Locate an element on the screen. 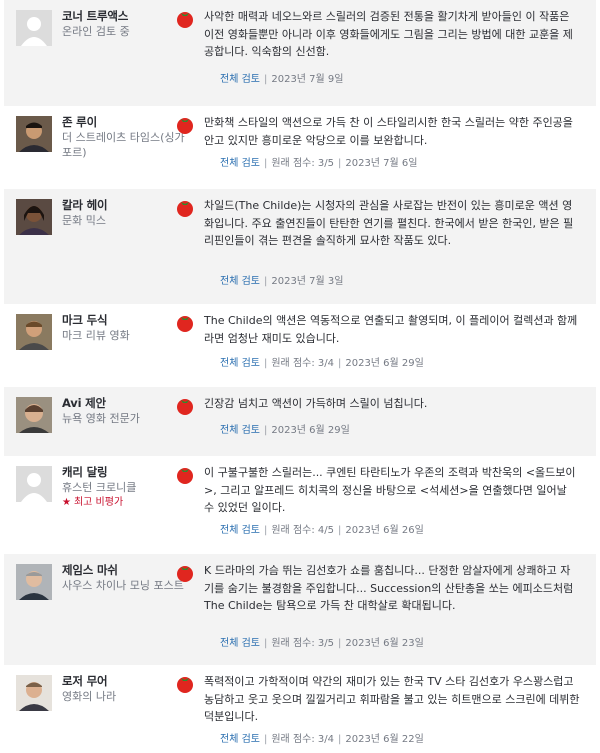 The width and height of the screenshot is (600, 753). critic-name: Avi 제안 is located at coordinates (101, 403).